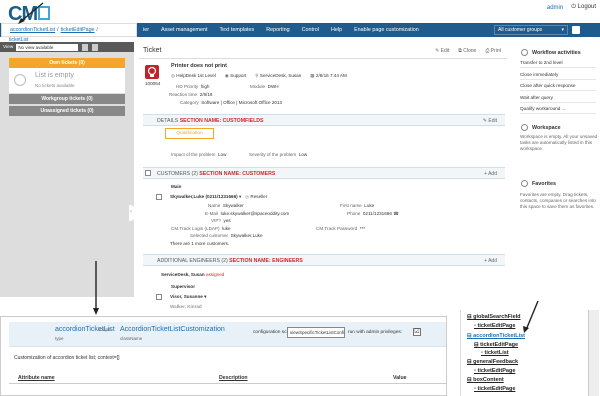 The width and height of the screenshot is (600, 396). Describe the element at coordinates (31, 12) in the screenshot. I see `arrow-top` at that location.